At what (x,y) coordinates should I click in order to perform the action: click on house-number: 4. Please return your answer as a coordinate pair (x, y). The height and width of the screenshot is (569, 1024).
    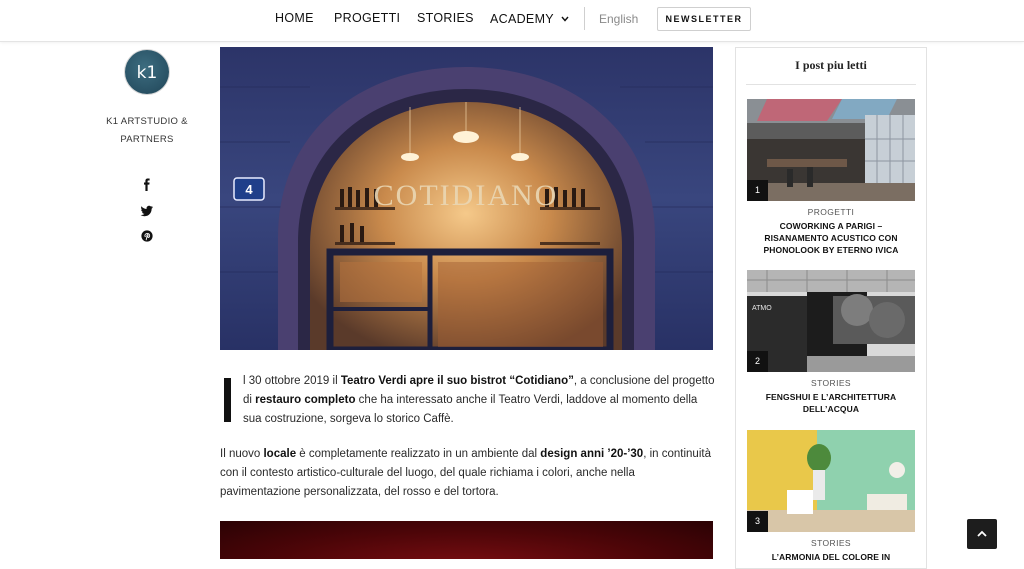
    Looking at the image, I should click on (249, 189).